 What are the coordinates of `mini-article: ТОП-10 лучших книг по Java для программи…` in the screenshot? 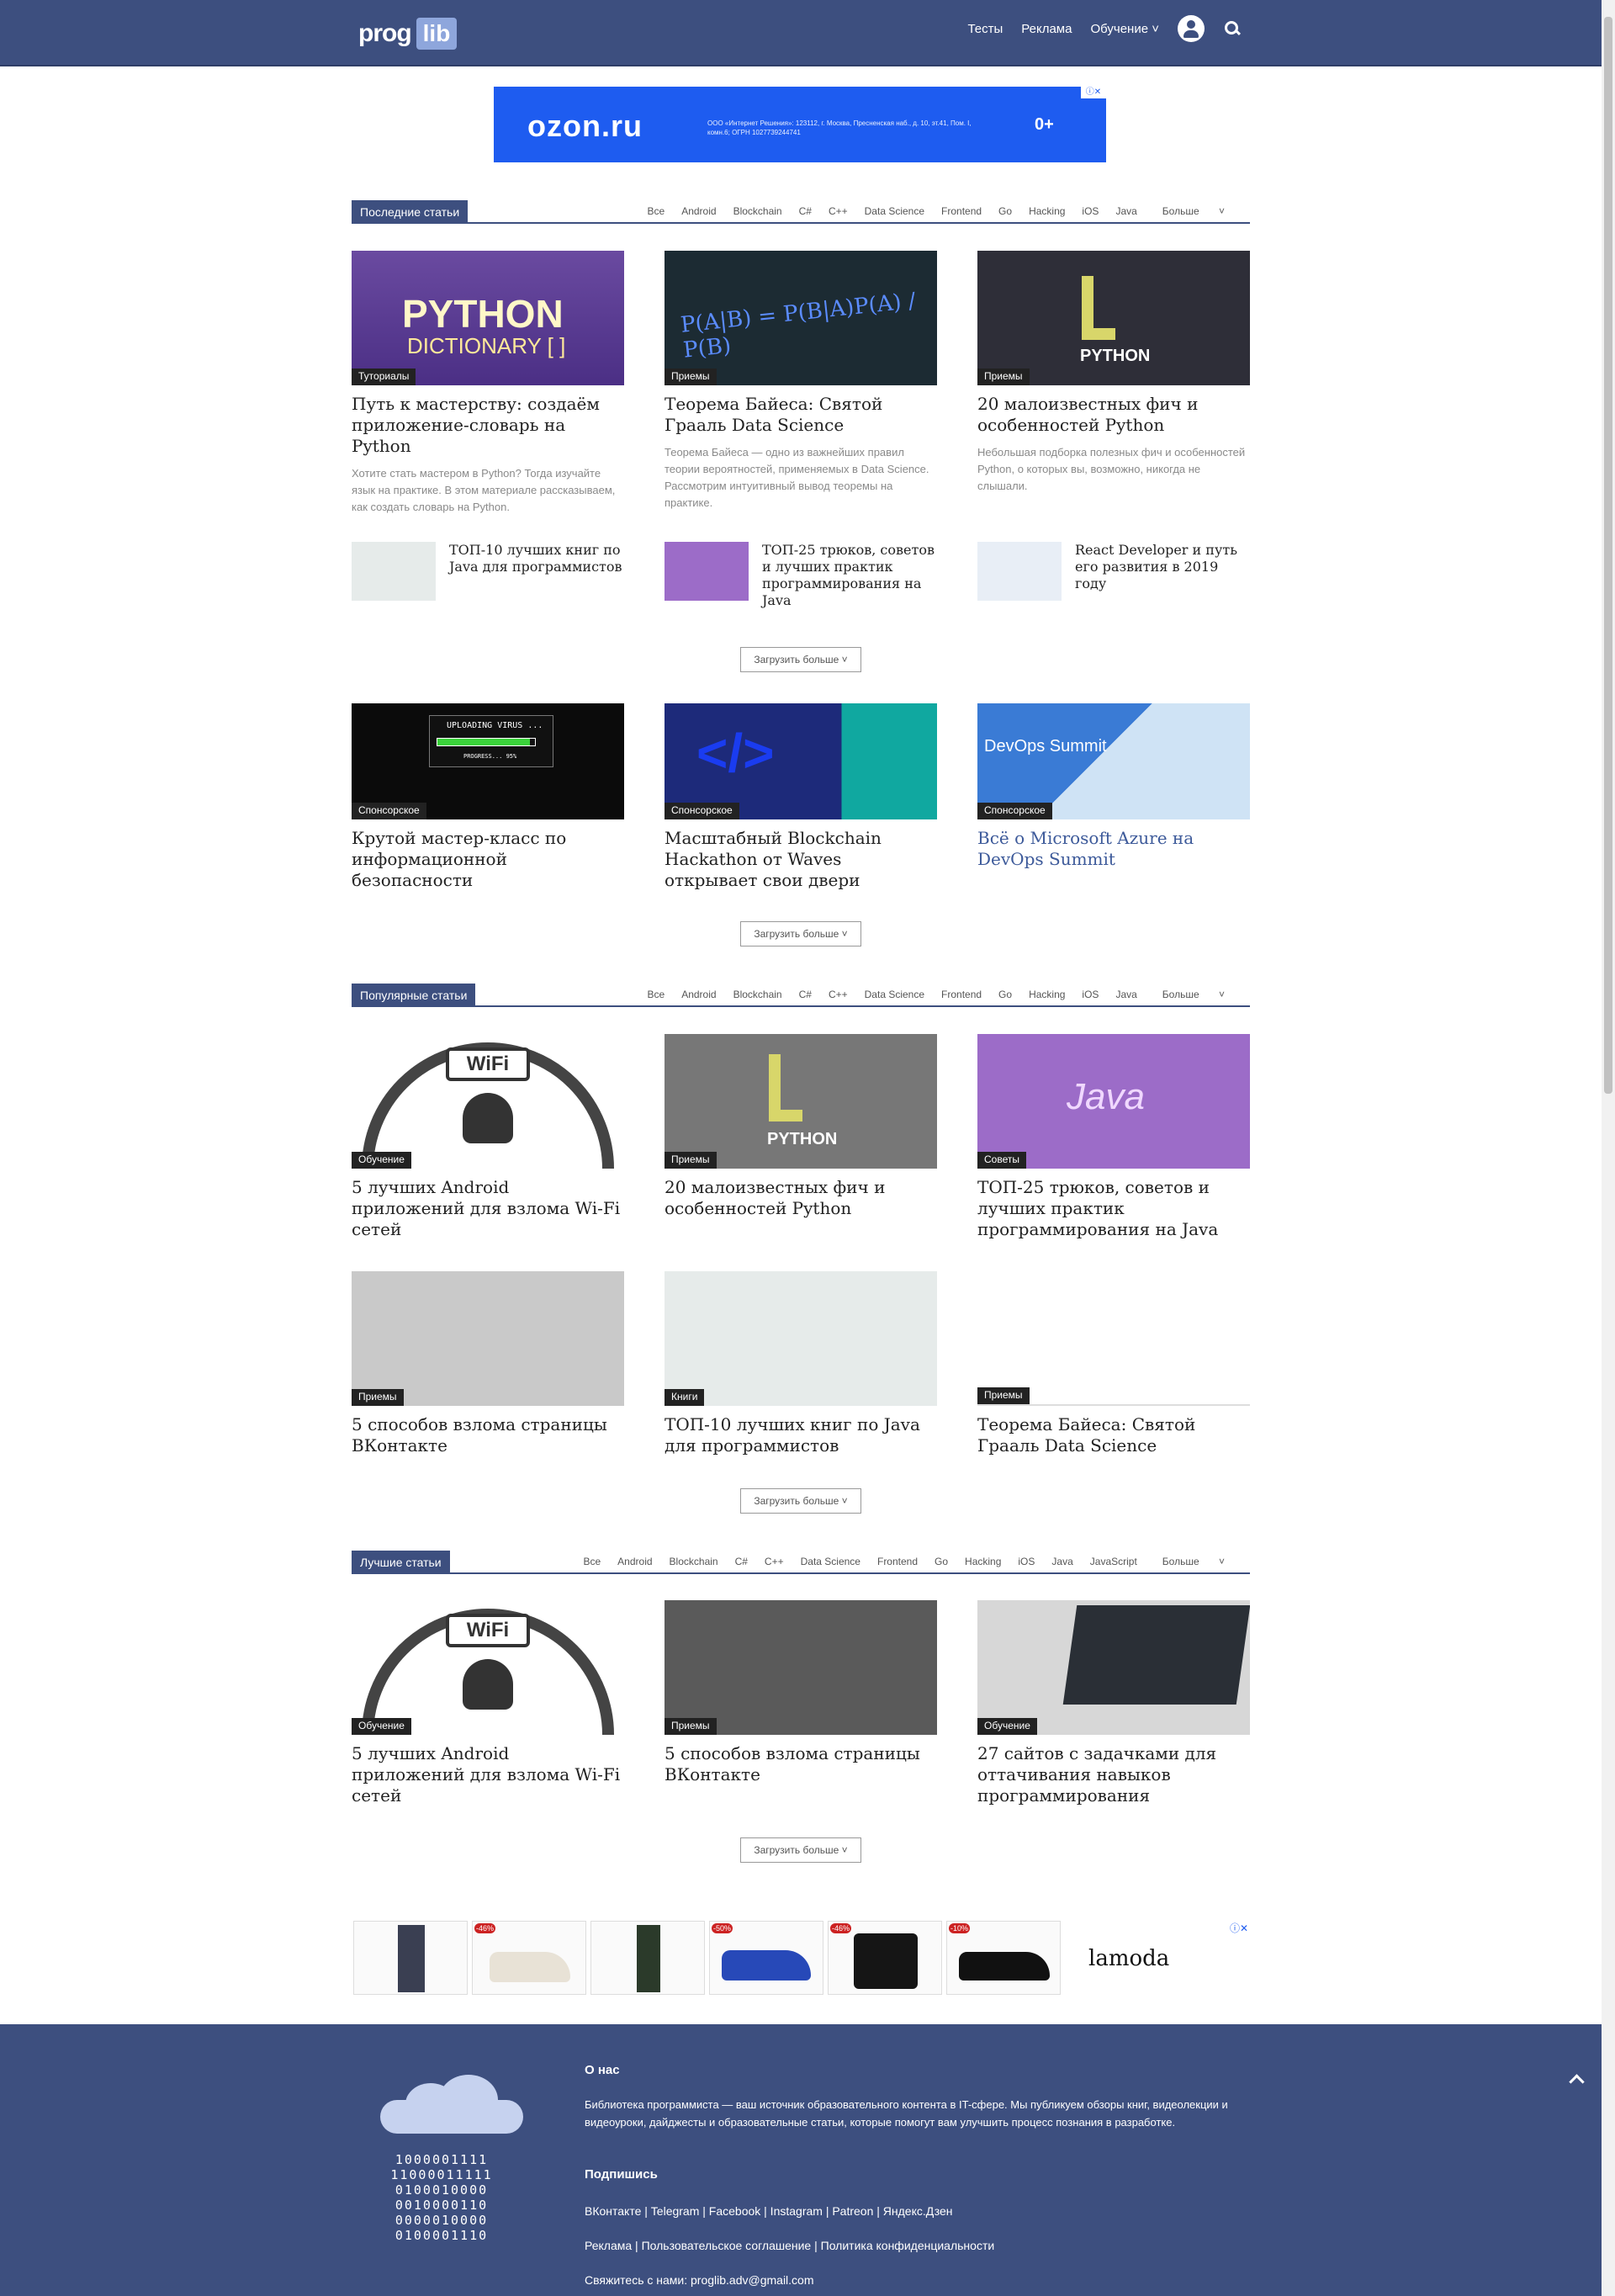 It's located at (488, 572).